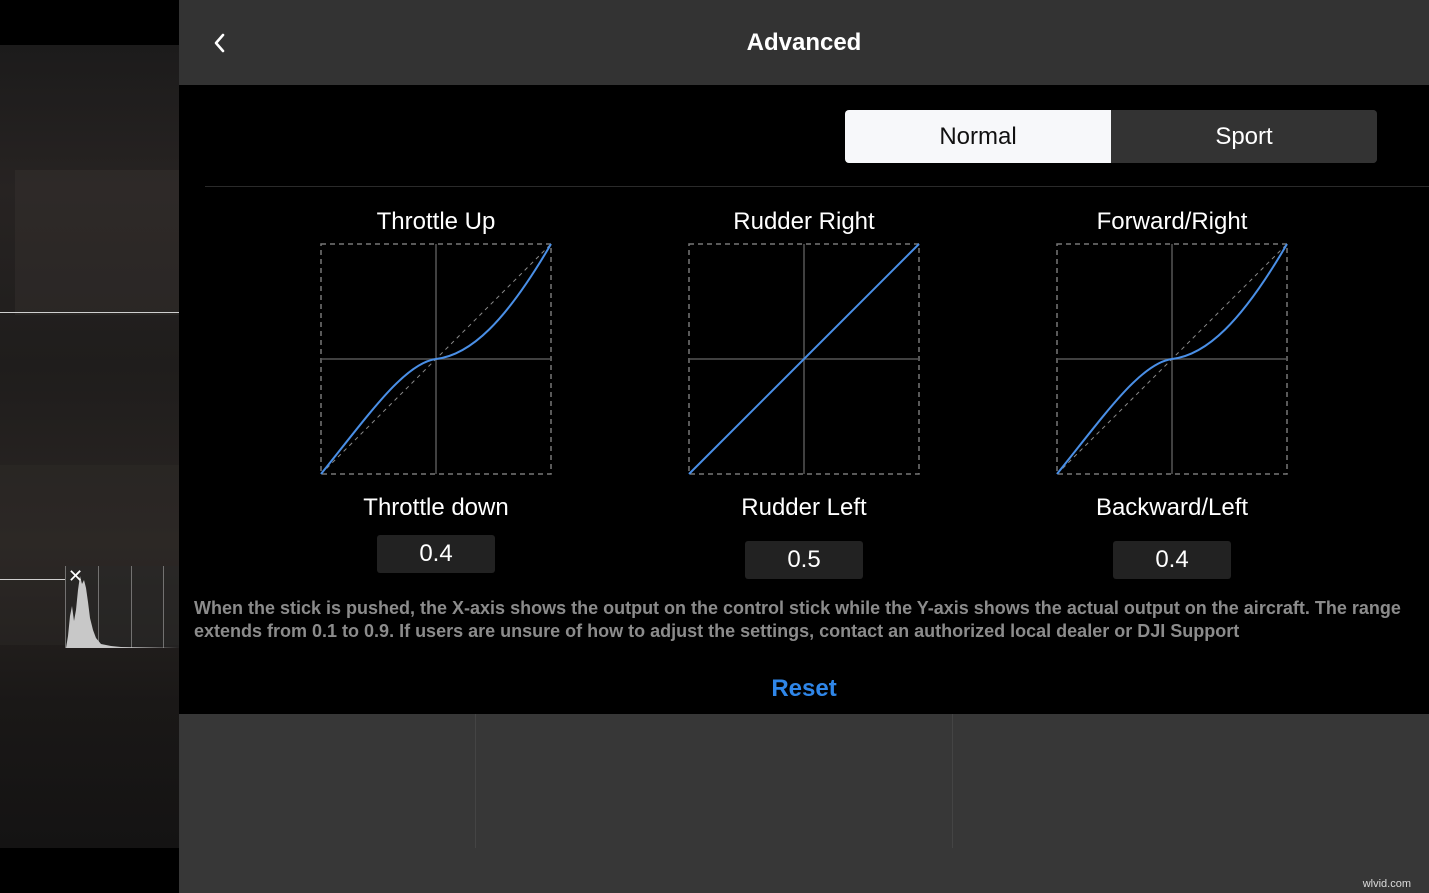 The image size is (1429, 893). Describe the element at coordinates (122, 607) in the screenshot. I see `histogram: ✕` at that location.